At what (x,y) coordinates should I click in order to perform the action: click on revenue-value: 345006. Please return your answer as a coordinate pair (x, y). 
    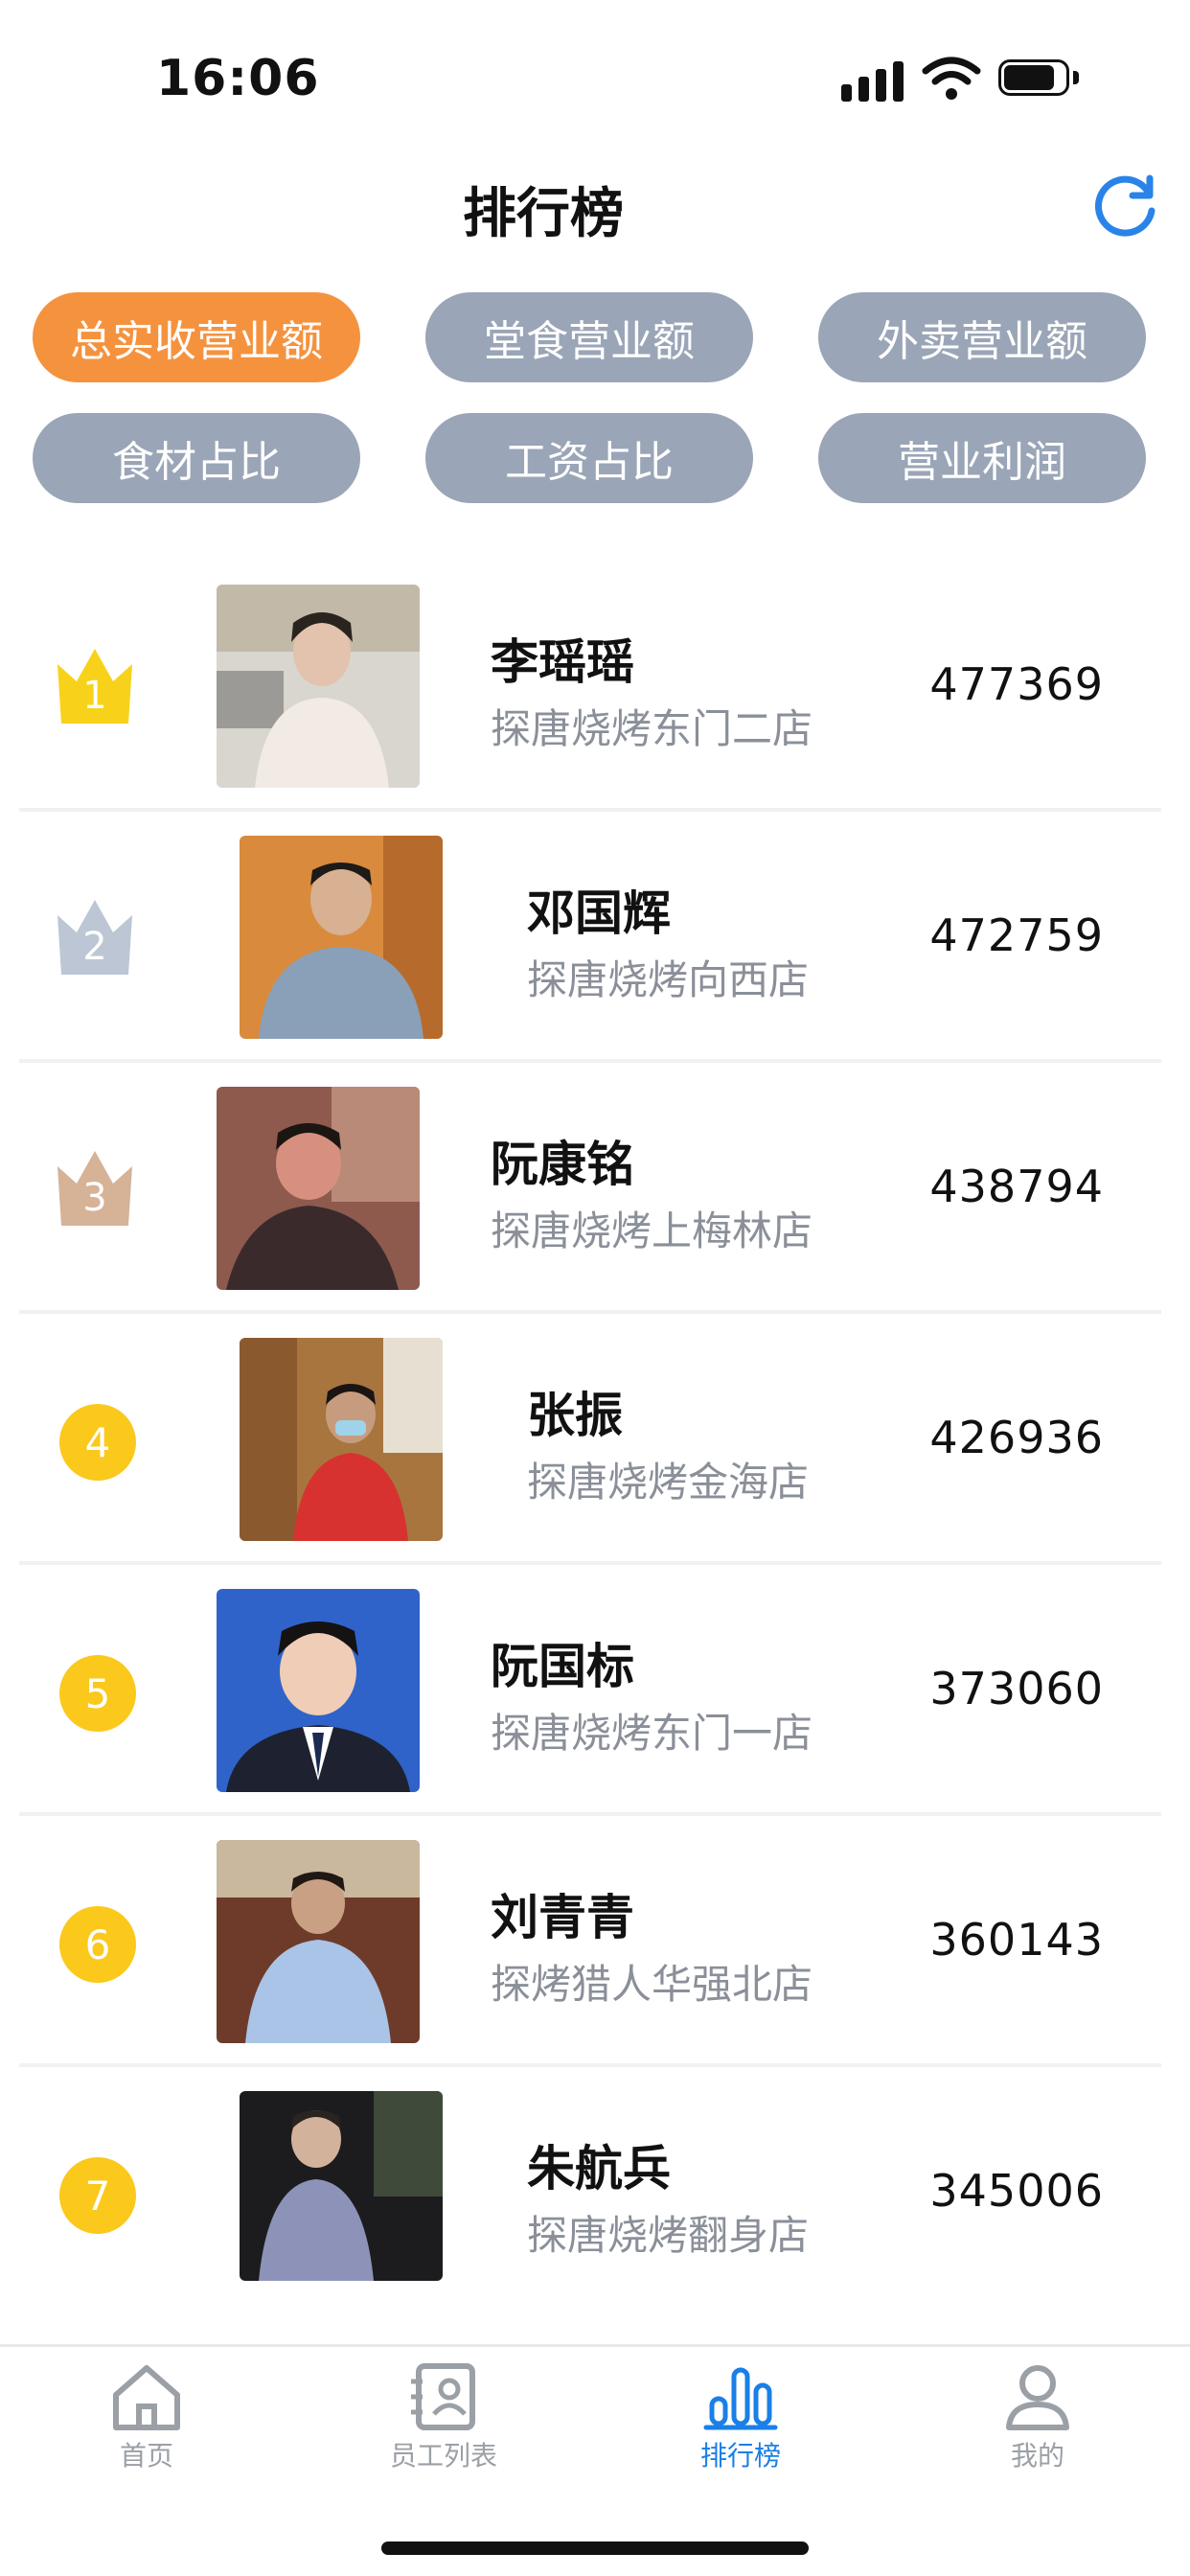
    Looking at the image, I should click on (1016, 2191).